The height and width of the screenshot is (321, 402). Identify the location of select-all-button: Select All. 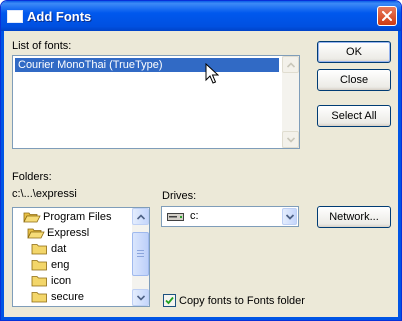
(354, 116).